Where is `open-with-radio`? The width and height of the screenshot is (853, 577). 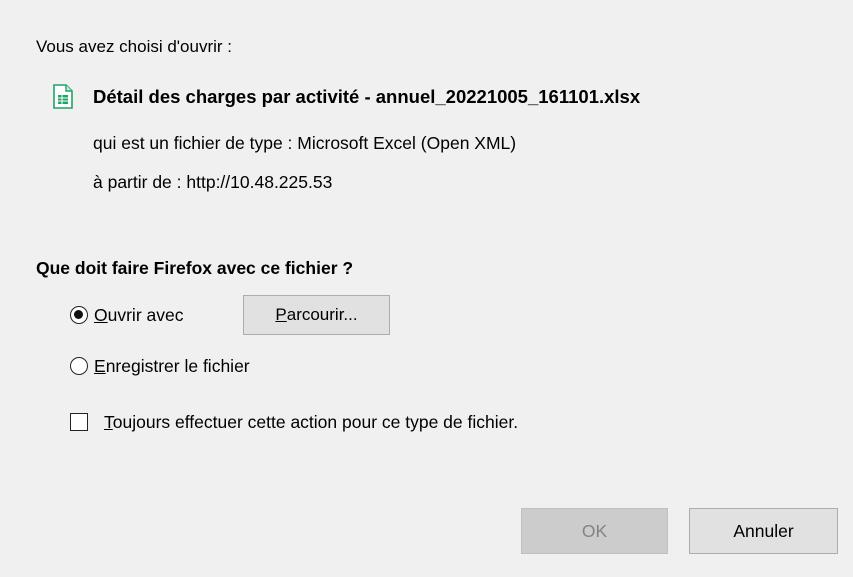 open-with-radio is located at coordinates (79, 315).